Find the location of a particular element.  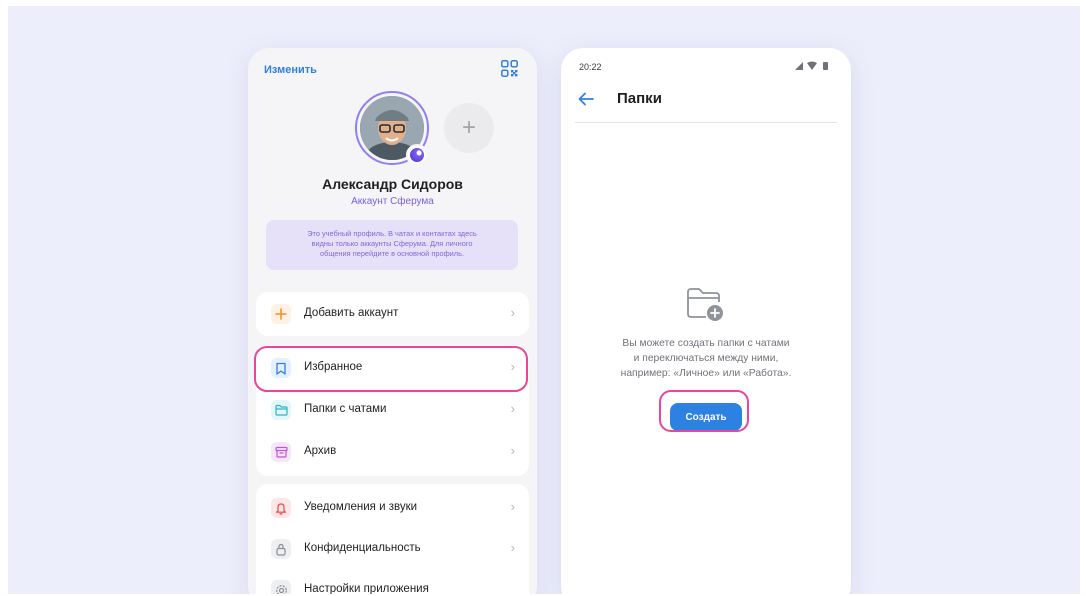

menu-item-label: Конфиденциальность is located at coordinates (362, 548).